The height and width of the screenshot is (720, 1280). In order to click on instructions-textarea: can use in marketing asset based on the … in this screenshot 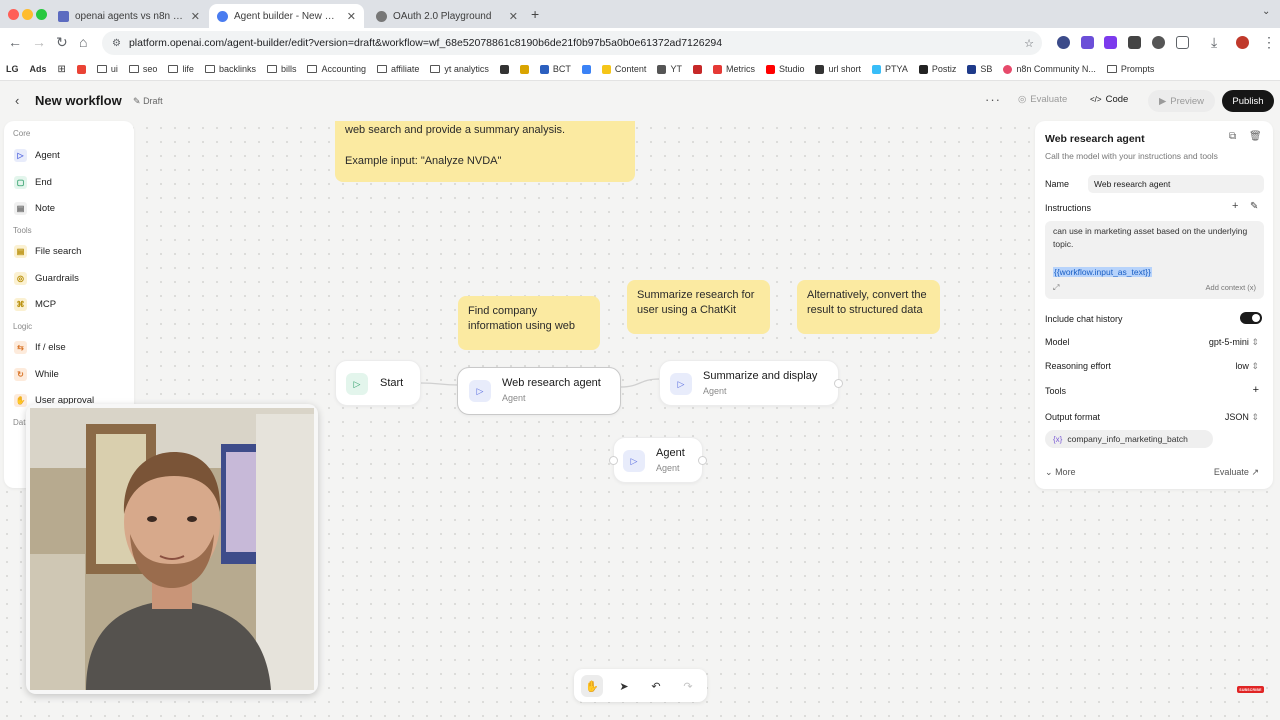, I will do `click(1154, 260)`.